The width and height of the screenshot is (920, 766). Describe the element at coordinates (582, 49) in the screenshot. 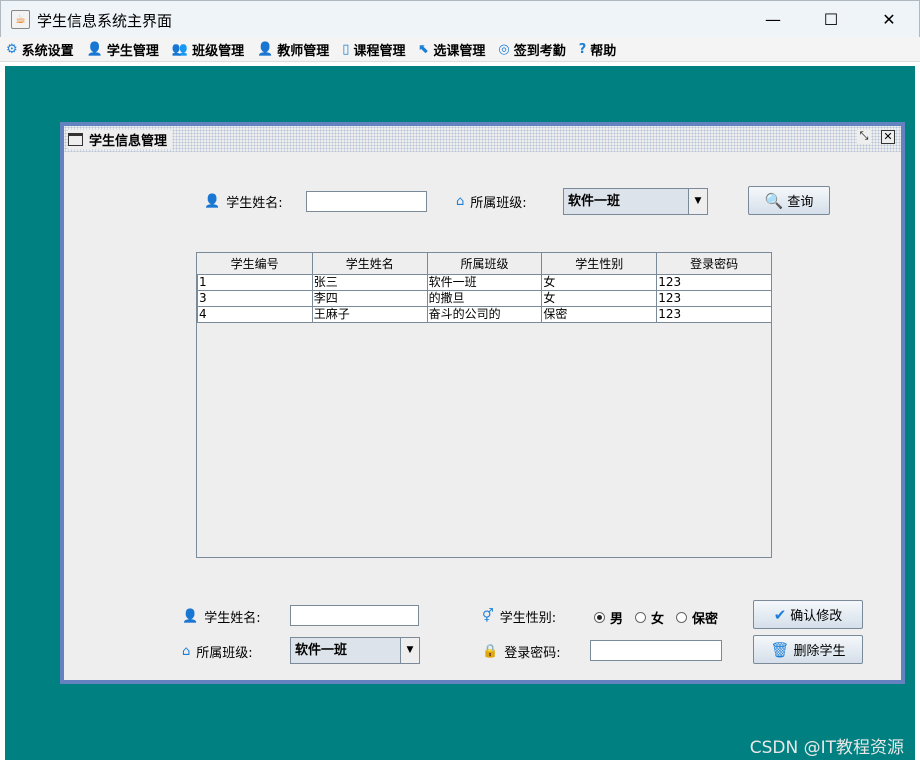

I see `menu-icon: ?` at that location.